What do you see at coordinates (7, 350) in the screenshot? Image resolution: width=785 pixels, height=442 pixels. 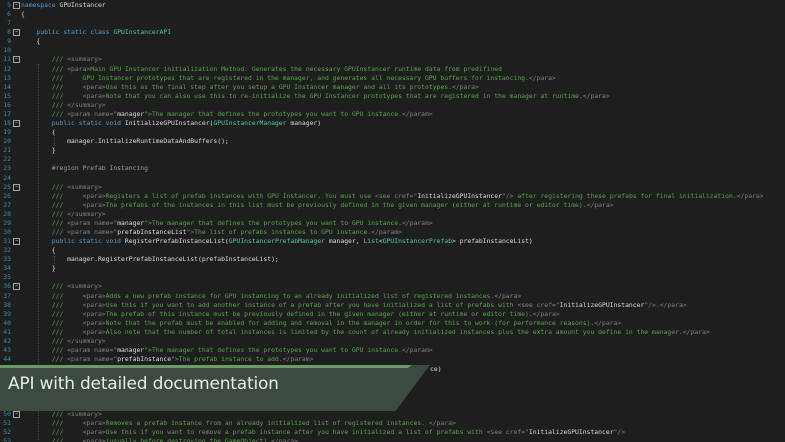 I see `line-number: 43` at bounding box center [7, 350].